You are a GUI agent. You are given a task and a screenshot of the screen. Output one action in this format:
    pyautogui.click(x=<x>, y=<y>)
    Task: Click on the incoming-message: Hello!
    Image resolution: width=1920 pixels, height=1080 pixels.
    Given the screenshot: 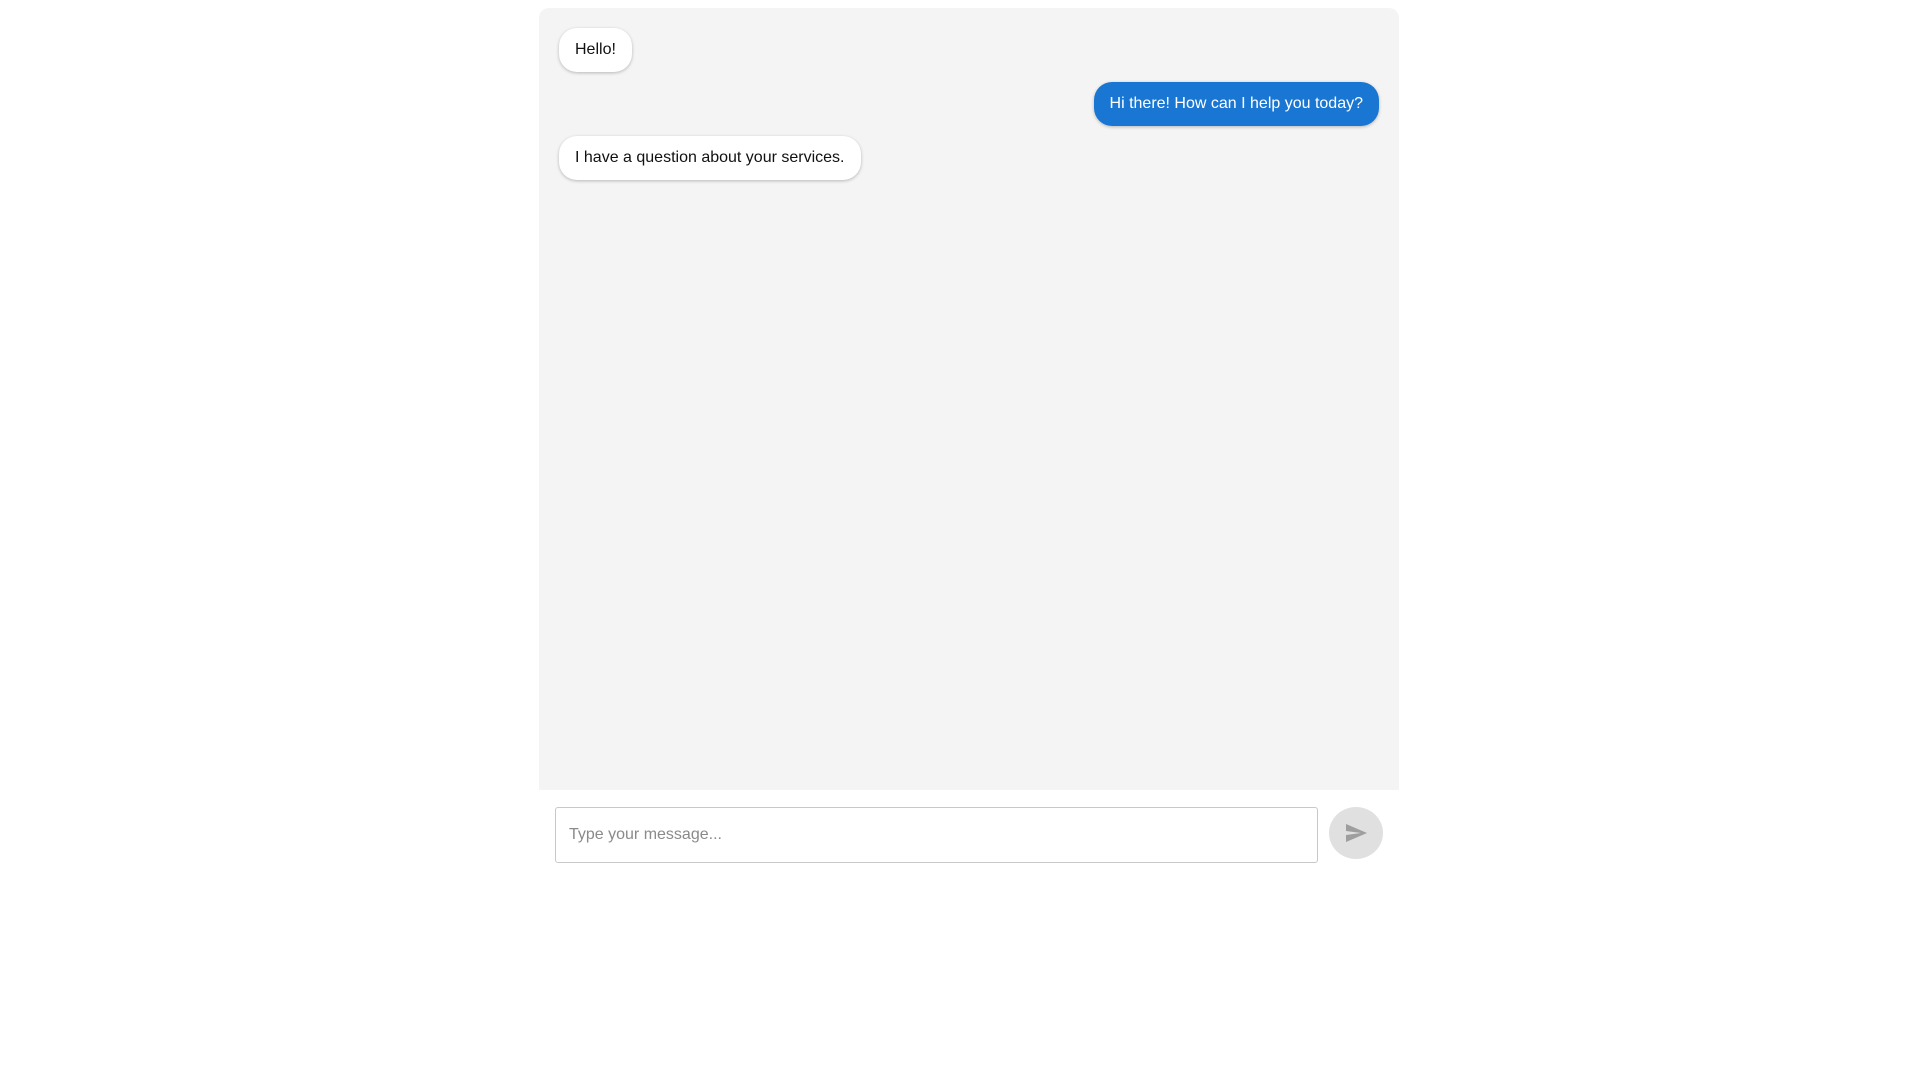 What is the action you would take?
    pyautogui.click(x=595, y=50)
    